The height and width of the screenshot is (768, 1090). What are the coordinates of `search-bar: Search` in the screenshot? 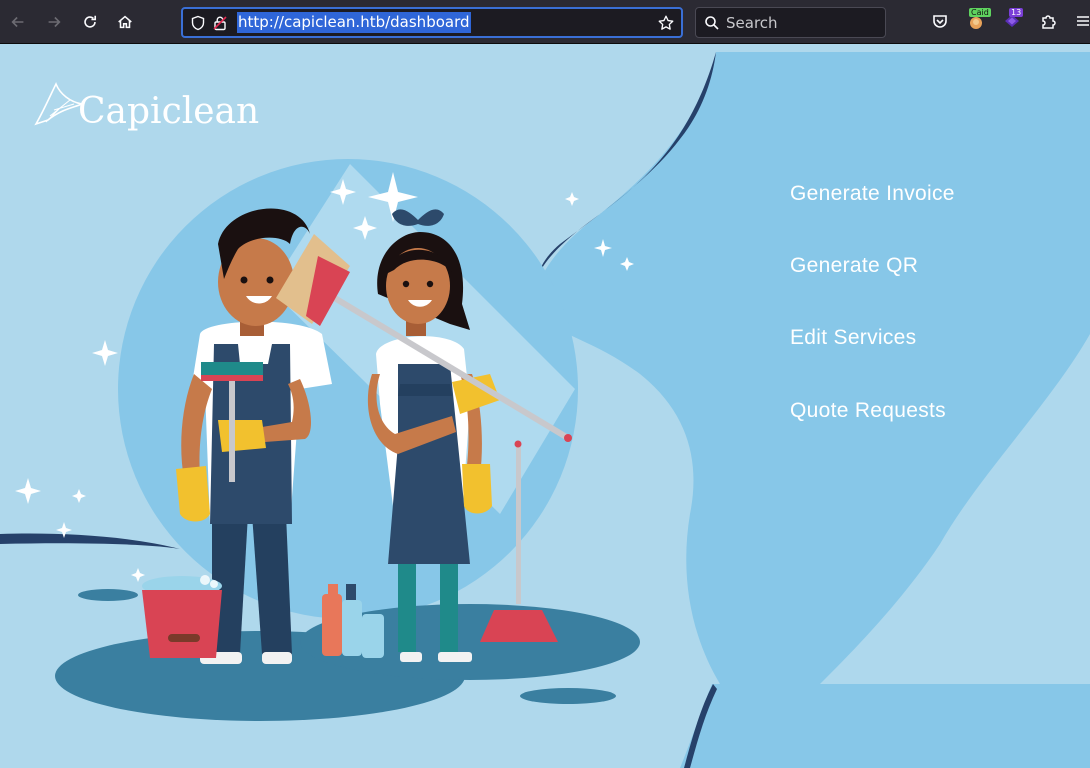 It's located at (790, 22).